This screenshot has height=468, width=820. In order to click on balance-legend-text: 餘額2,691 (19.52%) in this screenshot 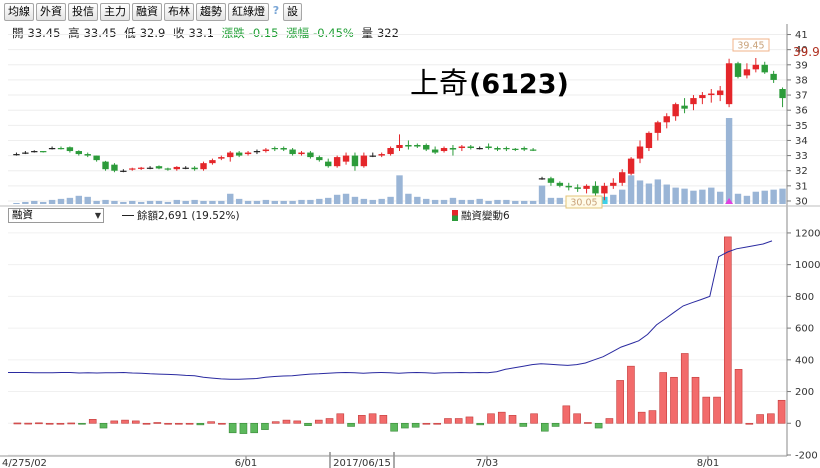, I will do `click(188, 216)`.